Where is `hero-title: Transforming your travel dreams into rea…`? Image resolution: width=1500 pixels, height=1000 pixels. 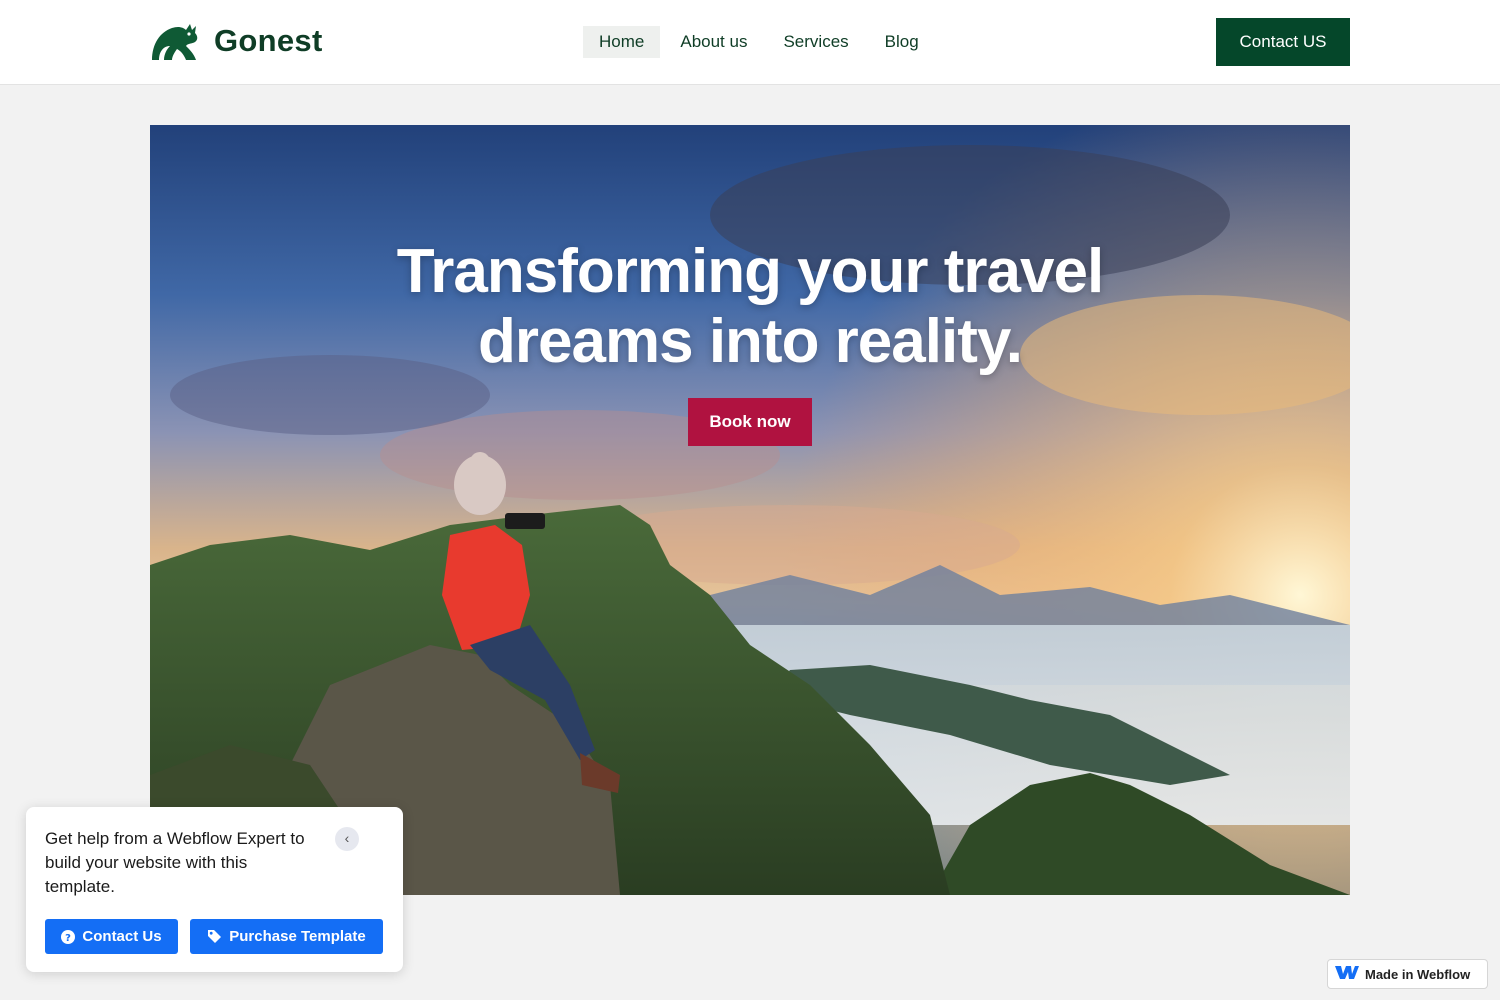 hero-title: Transforming your travel dreams into rea… is located at coordinates (750, 307).